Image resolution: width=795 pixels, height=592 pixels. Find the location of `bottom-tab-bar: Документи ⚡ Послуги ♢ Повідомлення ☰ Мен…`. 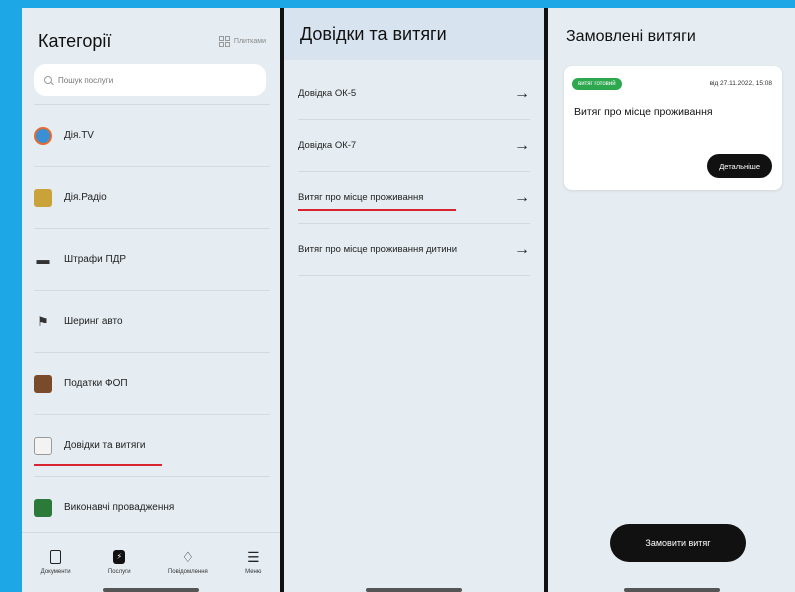

bottom-tab-bar: Документи ⚡ Послуги ♢ Повідомлення ☰ Мен… is located at coordinates (151, 558).